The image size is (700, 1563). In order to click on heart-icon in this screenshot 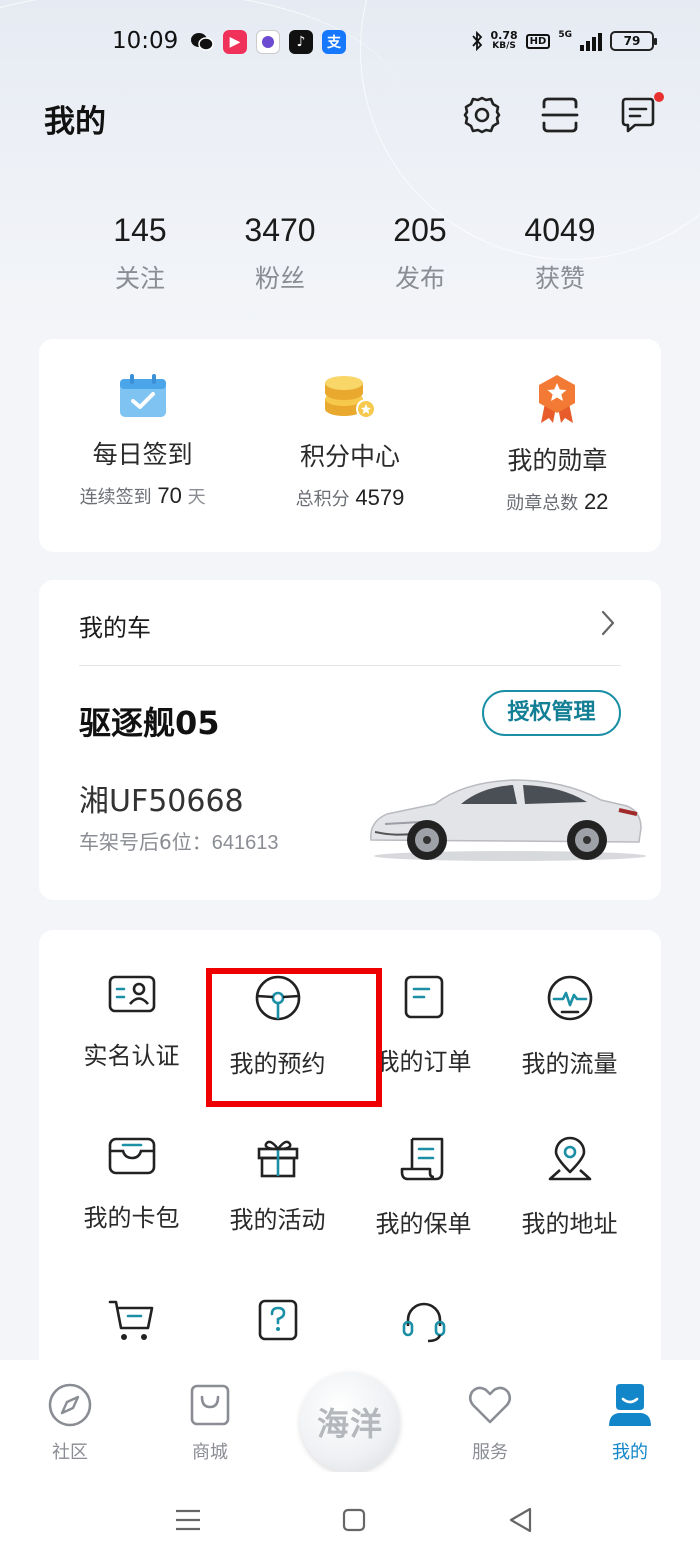, I will do `click(490, 1405)`.